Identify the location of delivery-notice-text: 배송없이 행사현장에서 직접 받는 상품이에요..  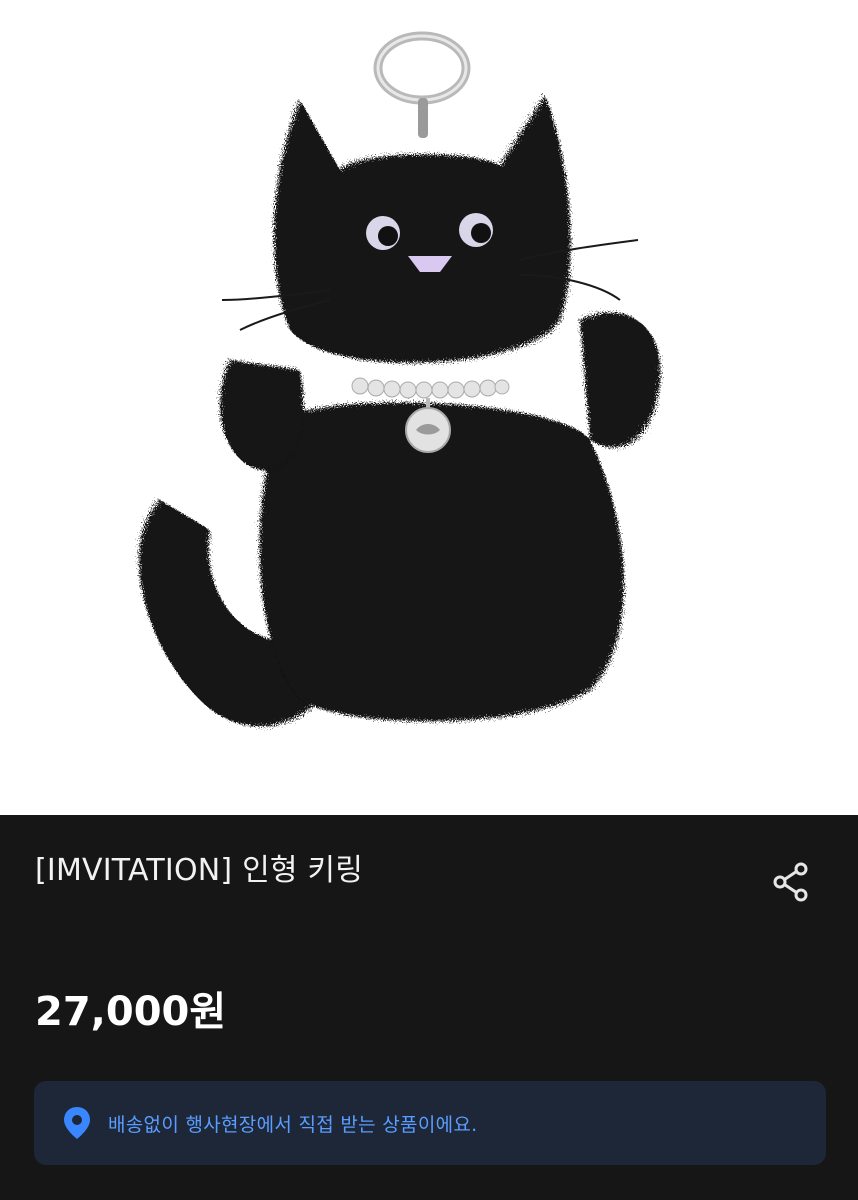
(293, 1124).